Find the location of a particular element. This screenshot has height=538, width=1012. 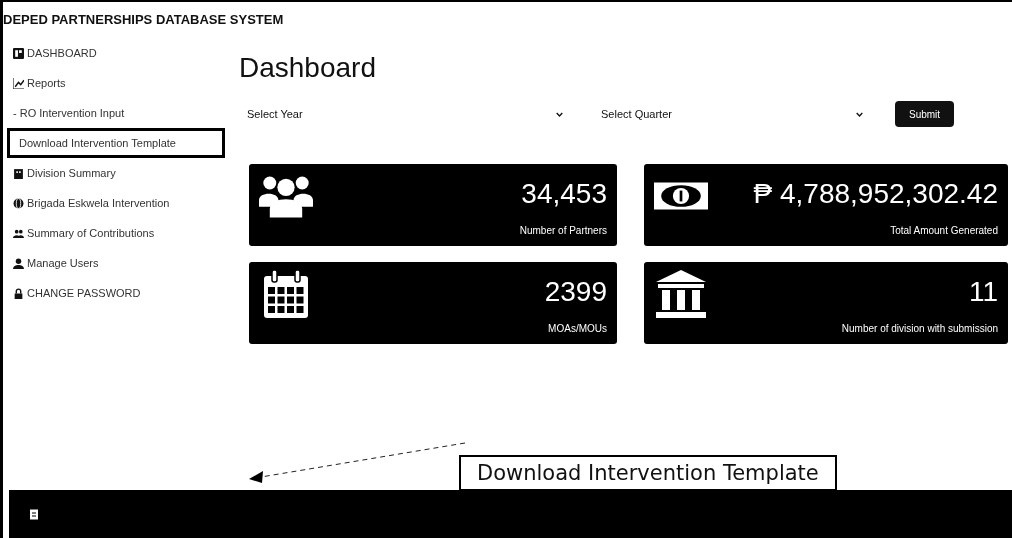

stat-label: Total Amount Generated is located at coordinates (943, 230).